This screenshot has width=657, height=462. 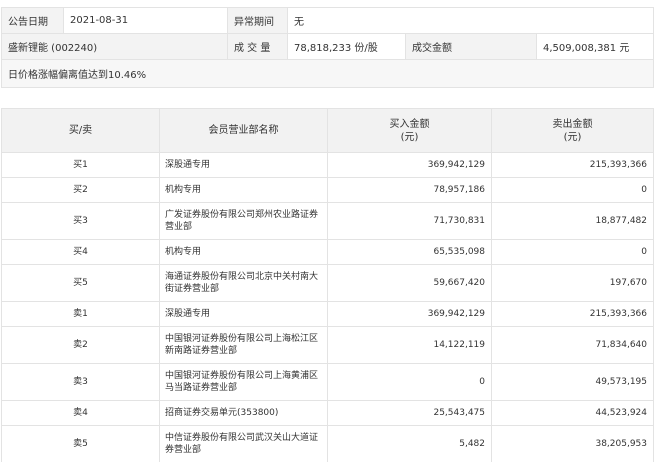 I want to click on row-member: 海通证券股份有限公司北京中关村南大街证券营业部, so click(x=243, y=283).